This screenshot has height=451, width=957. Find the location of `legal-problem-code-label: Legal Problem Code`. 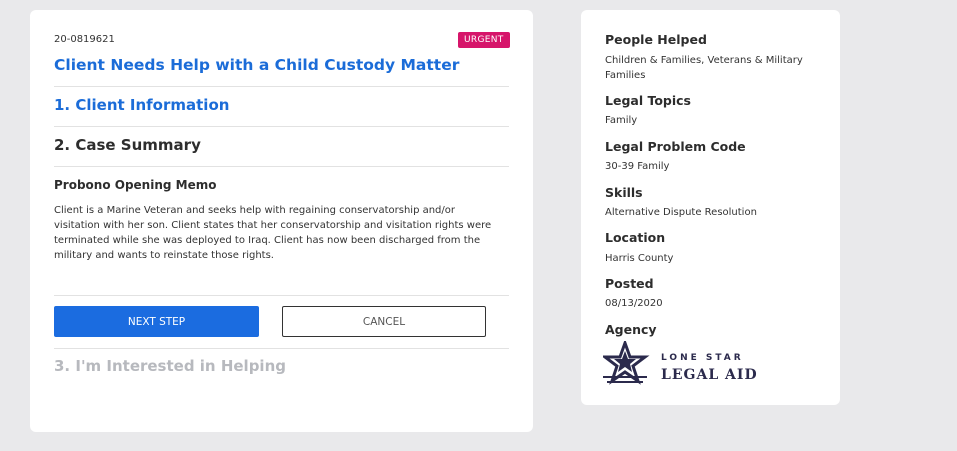

legal-problem-code-label: Legal Problem Code is located at coordinates (675, 146).